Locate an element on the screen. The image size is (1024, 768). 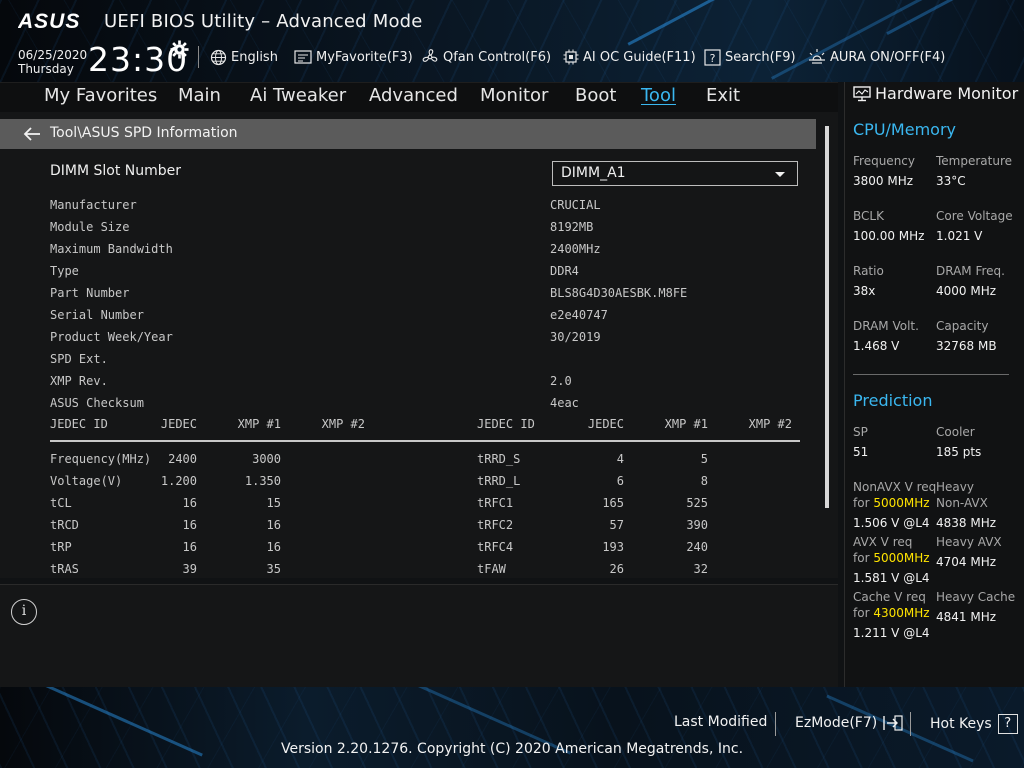
info-label: Part Number is located at coordinates (90, 293).